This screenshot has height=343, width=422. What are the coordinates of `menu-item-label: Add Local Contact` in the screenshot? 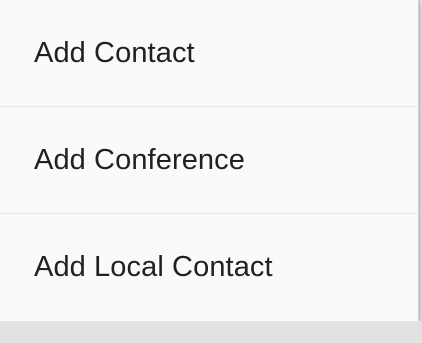 It's located at (153, 267).